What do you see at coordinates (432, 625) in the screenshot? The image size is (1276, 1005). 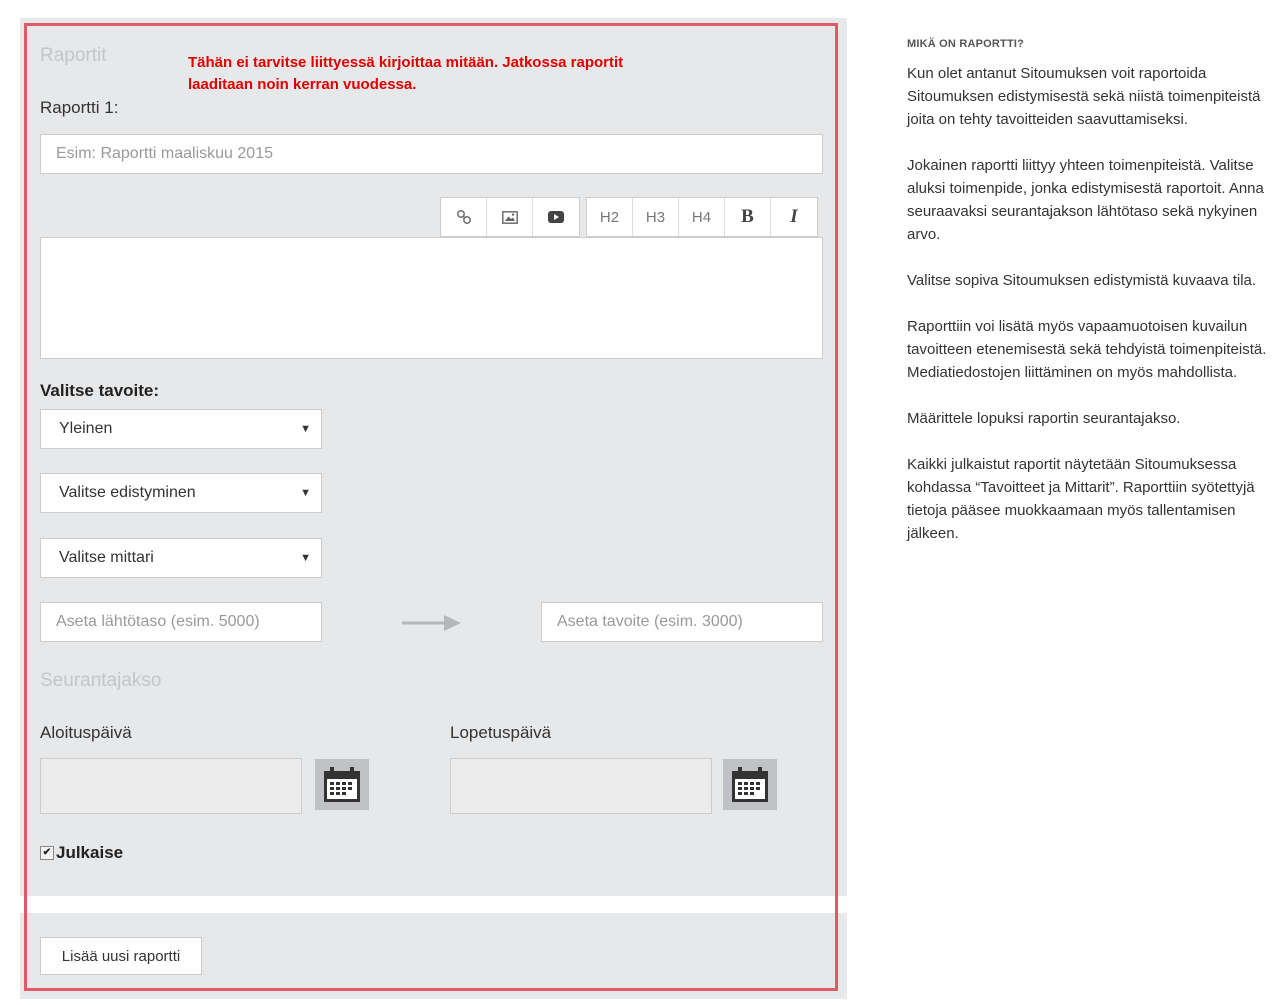 I see `arrow-right-icon` at bounding box center [432, 625].